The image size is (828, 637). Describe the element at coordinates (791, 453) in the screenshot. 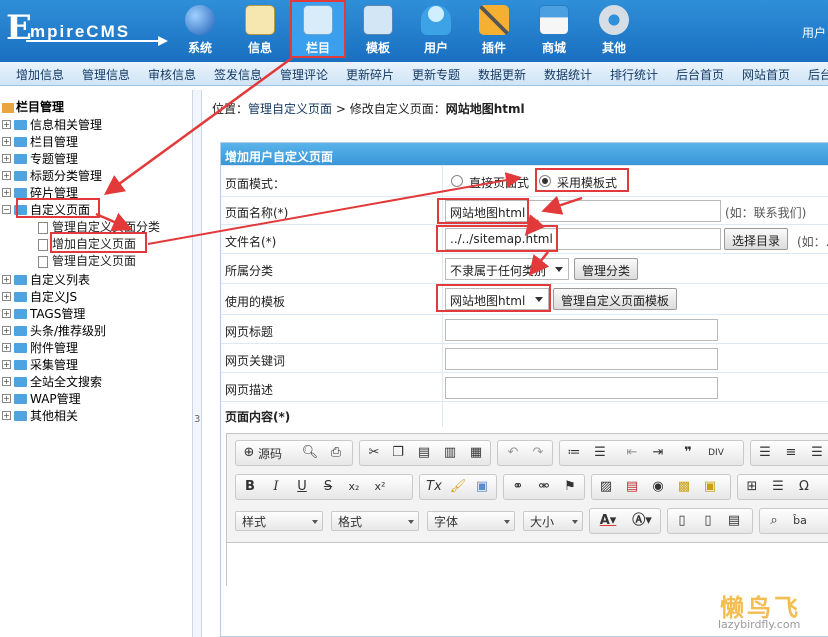

I see `align-center-icon: ≡` at that location.